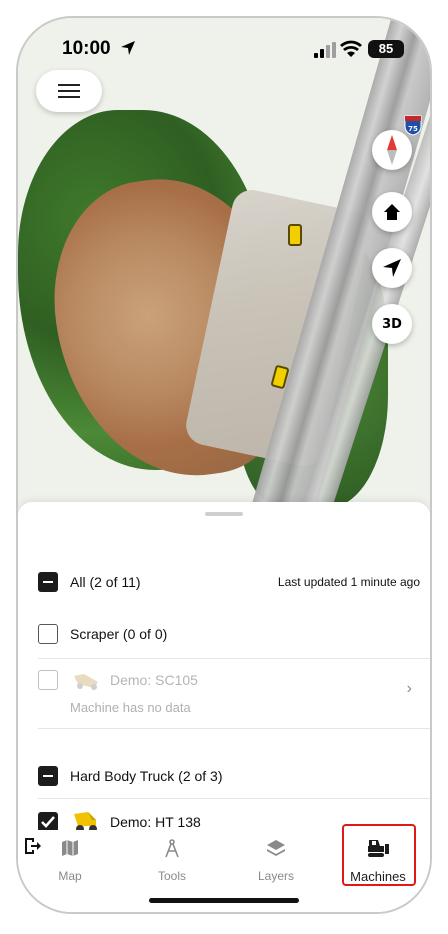 The width and height of the screenshot is (448, 934). Describe the element at coordinates (224, 778) in the screenshot. I see `truck-group-row: Hard Body Truck (2 of 3)` at that location.